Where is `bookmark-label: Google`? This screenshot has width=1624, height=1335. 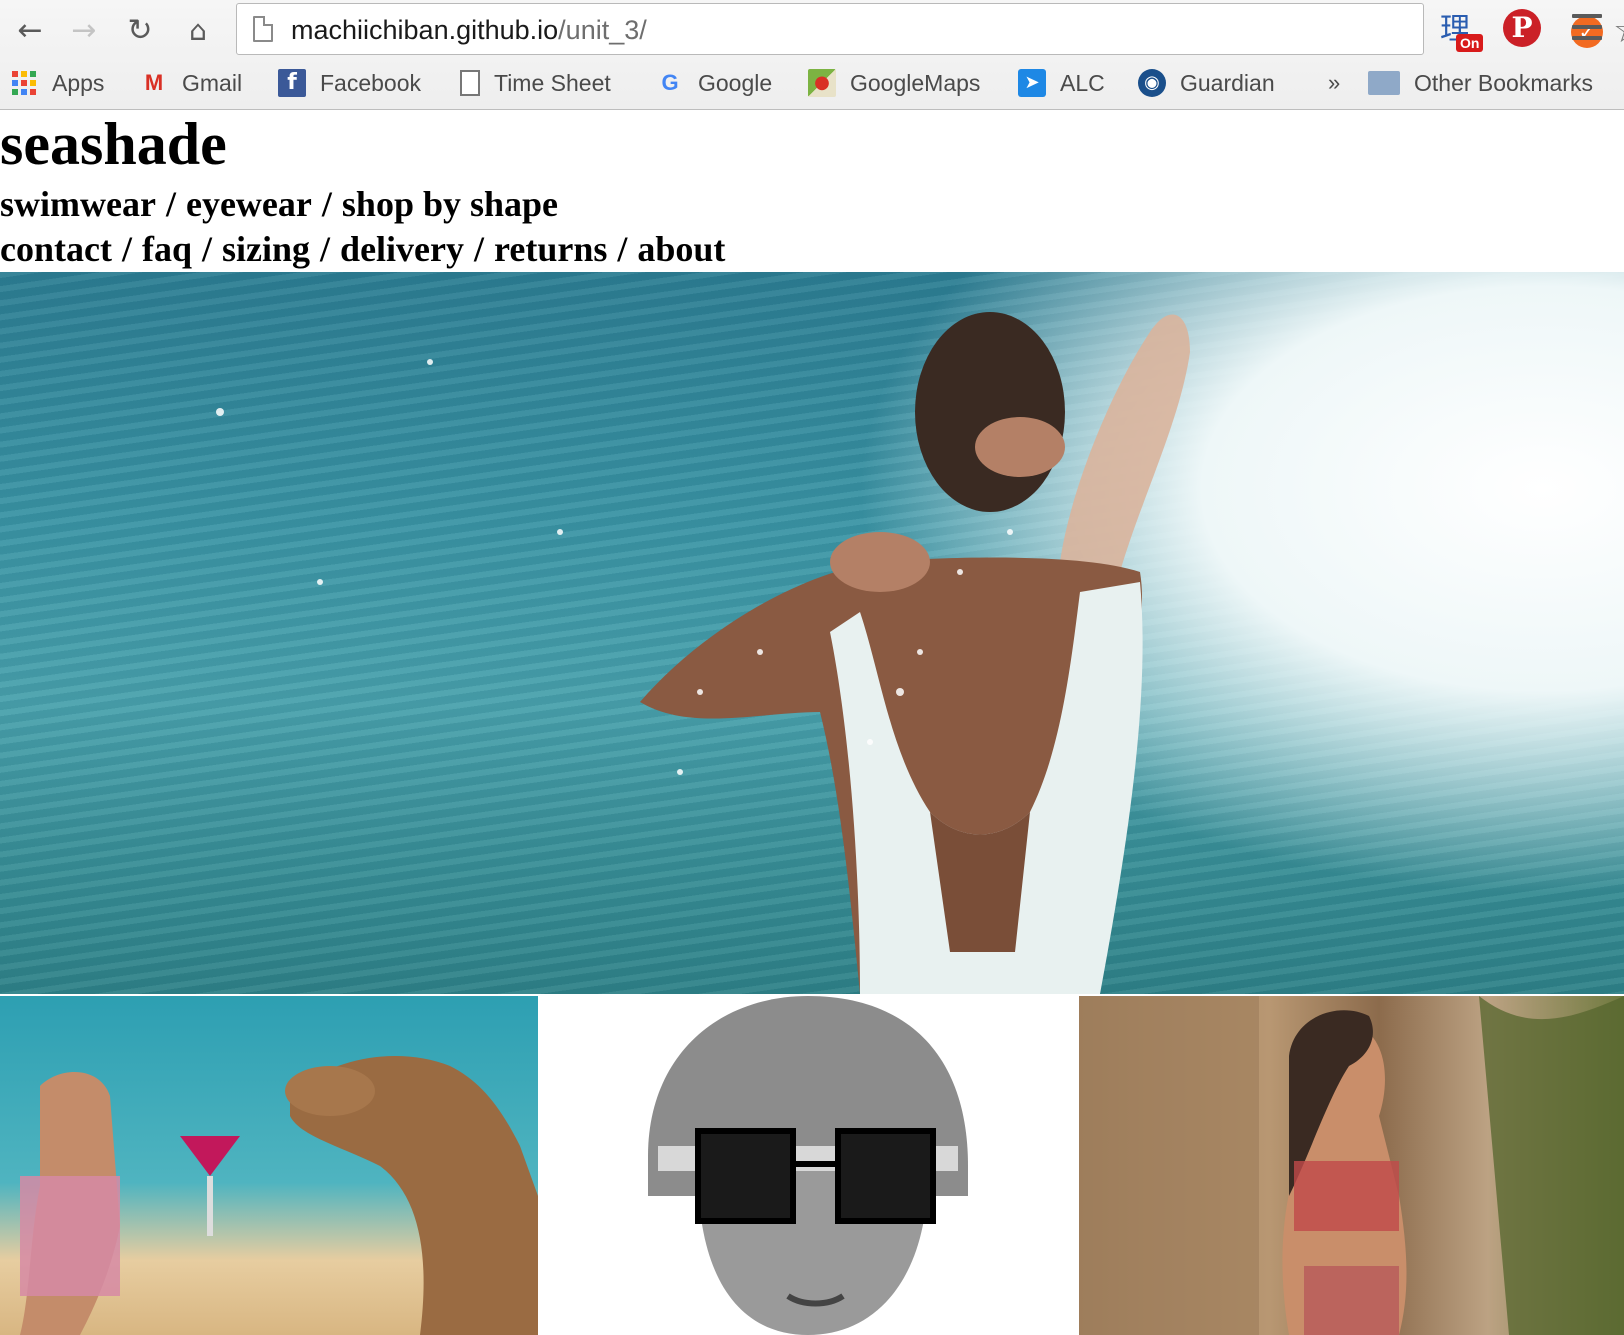
bookmark-label: Google is located at coordinates (735, 82).